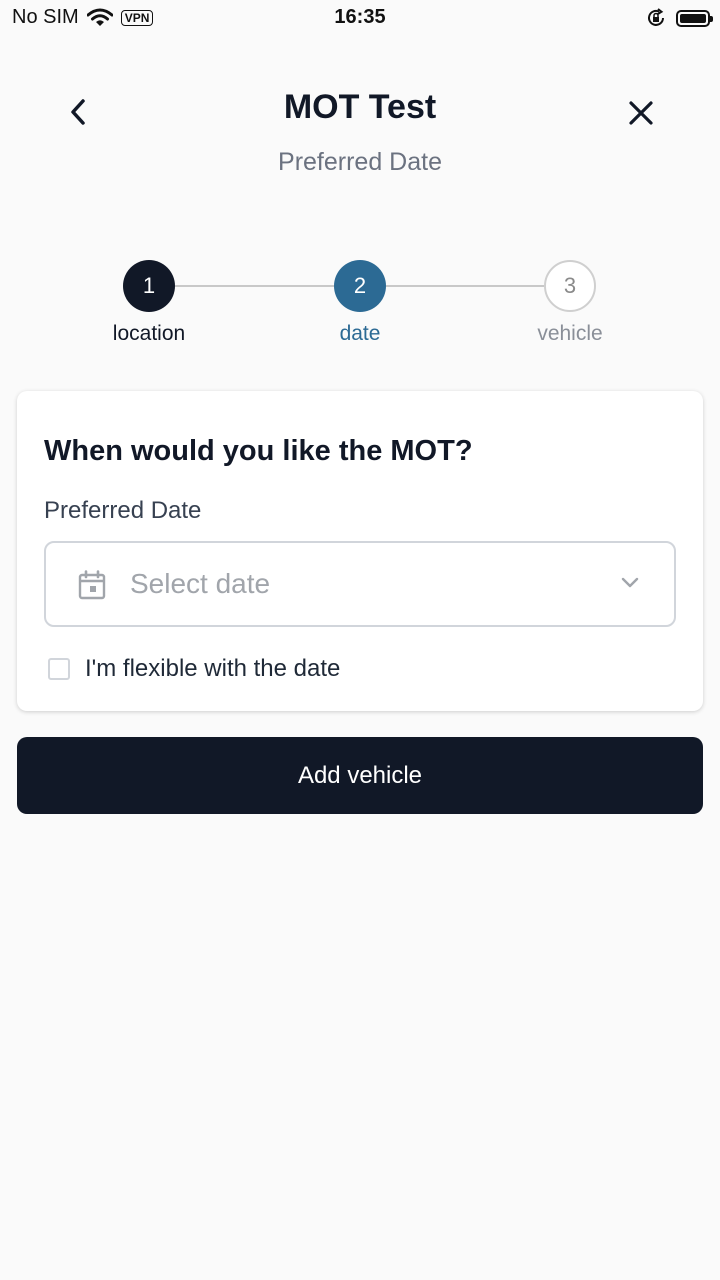 The width and height of the screenshot is (720, 1280). Describe the element at coordinates (630, 582) in the screenshot. I see `chevron-down-icon` at that location.